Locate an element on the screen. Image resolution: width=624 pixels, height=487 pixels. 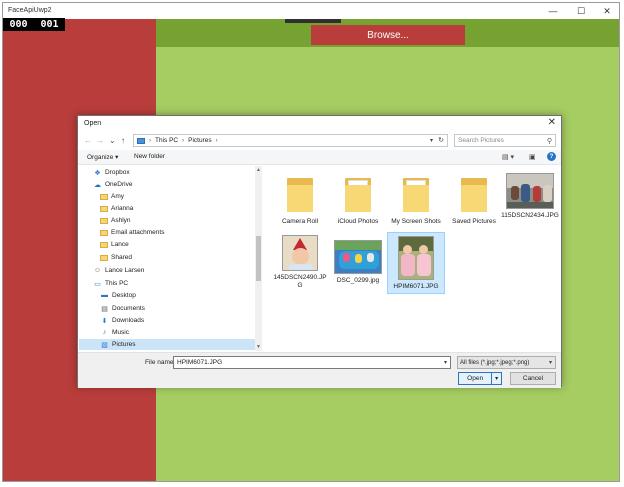
help-icon: ? is located at coordinates (551, 156).